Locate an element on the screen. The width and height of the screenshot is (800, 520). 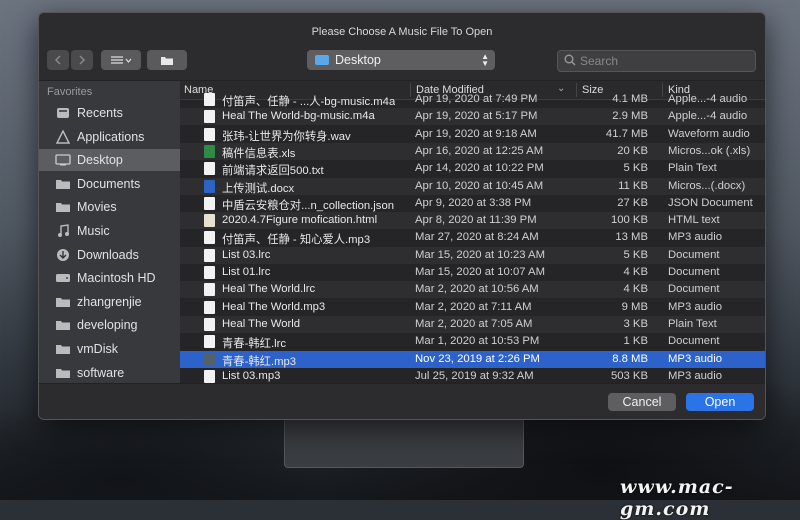
html-file-icon is located at coordinates (209, 221).